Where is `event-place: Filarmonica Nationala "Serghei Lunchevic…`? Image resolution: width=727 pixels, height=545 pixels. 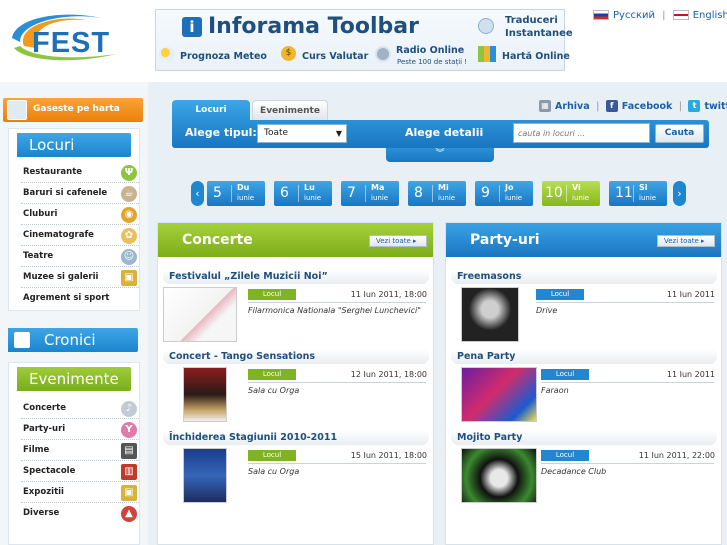 event-place: Filarmonica Nationala "Serghei Lunchevic… is located at coordinates (337, 310).